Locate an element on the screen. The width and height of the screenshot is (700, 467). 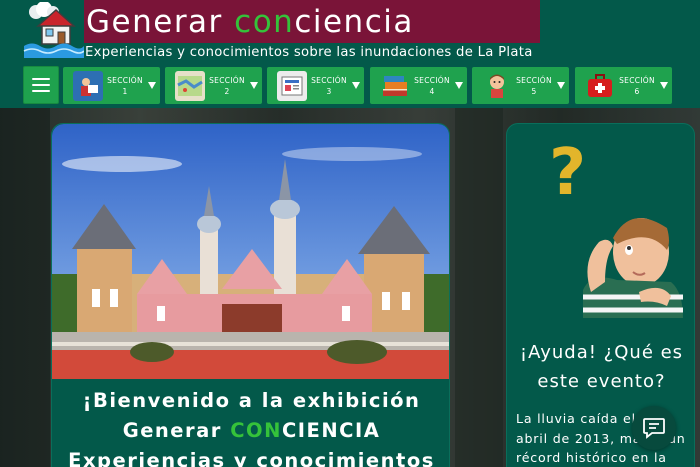
site-title: Generar conciencia is located at coordinates (250, 22).